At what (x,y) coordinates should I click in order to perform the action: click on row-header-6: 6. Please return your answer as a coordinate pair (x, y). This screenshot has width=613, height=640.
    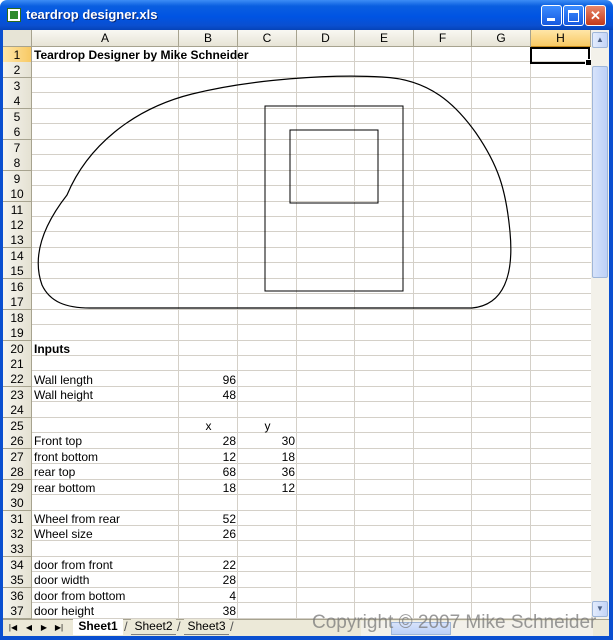
    Looking at the image, I should click on (17, 132).